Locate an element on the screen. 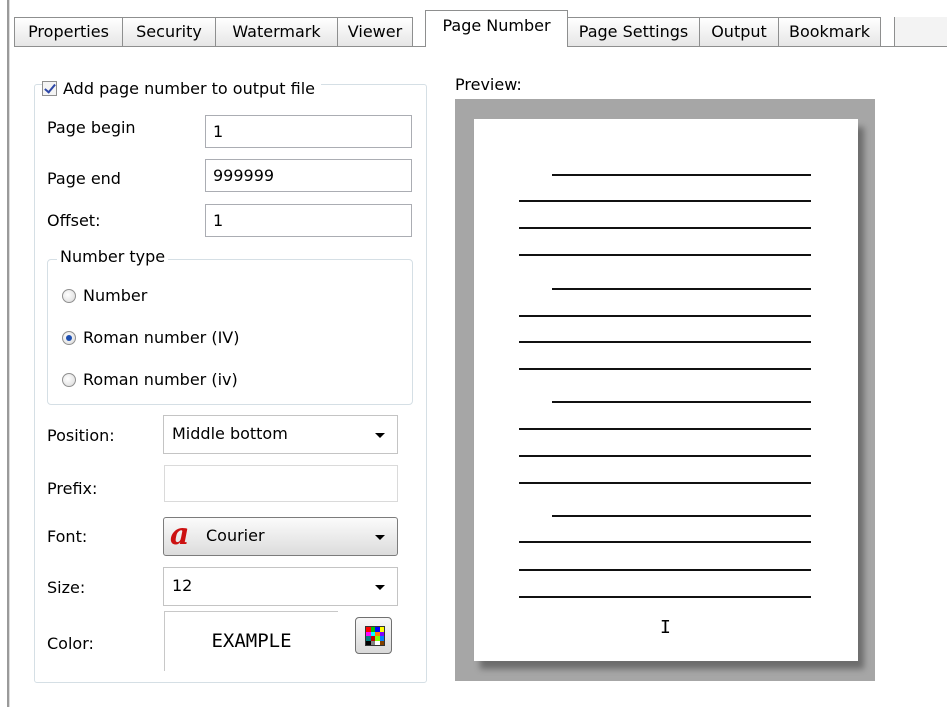  color-palette-icon is located at coordinates (375, 636).